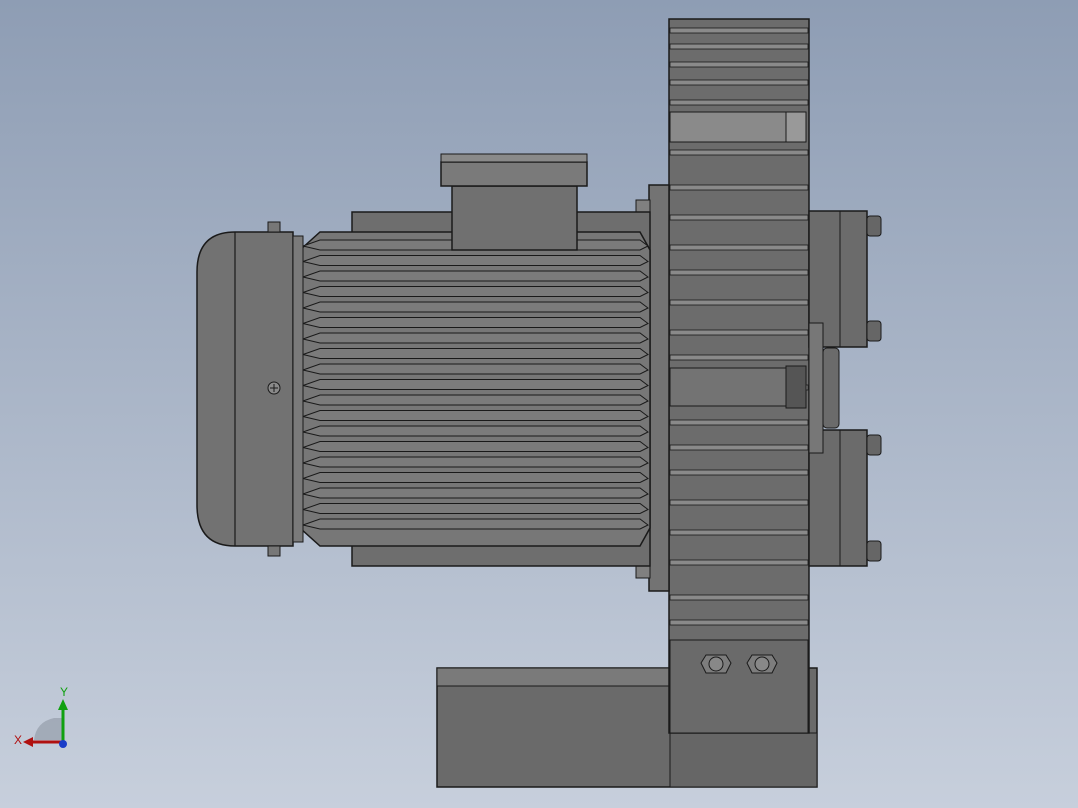 The image size is (1078, 808). Describe the element at coordinates (63, 744) in the screenshot. I see `z-axis-indicator` at that location.